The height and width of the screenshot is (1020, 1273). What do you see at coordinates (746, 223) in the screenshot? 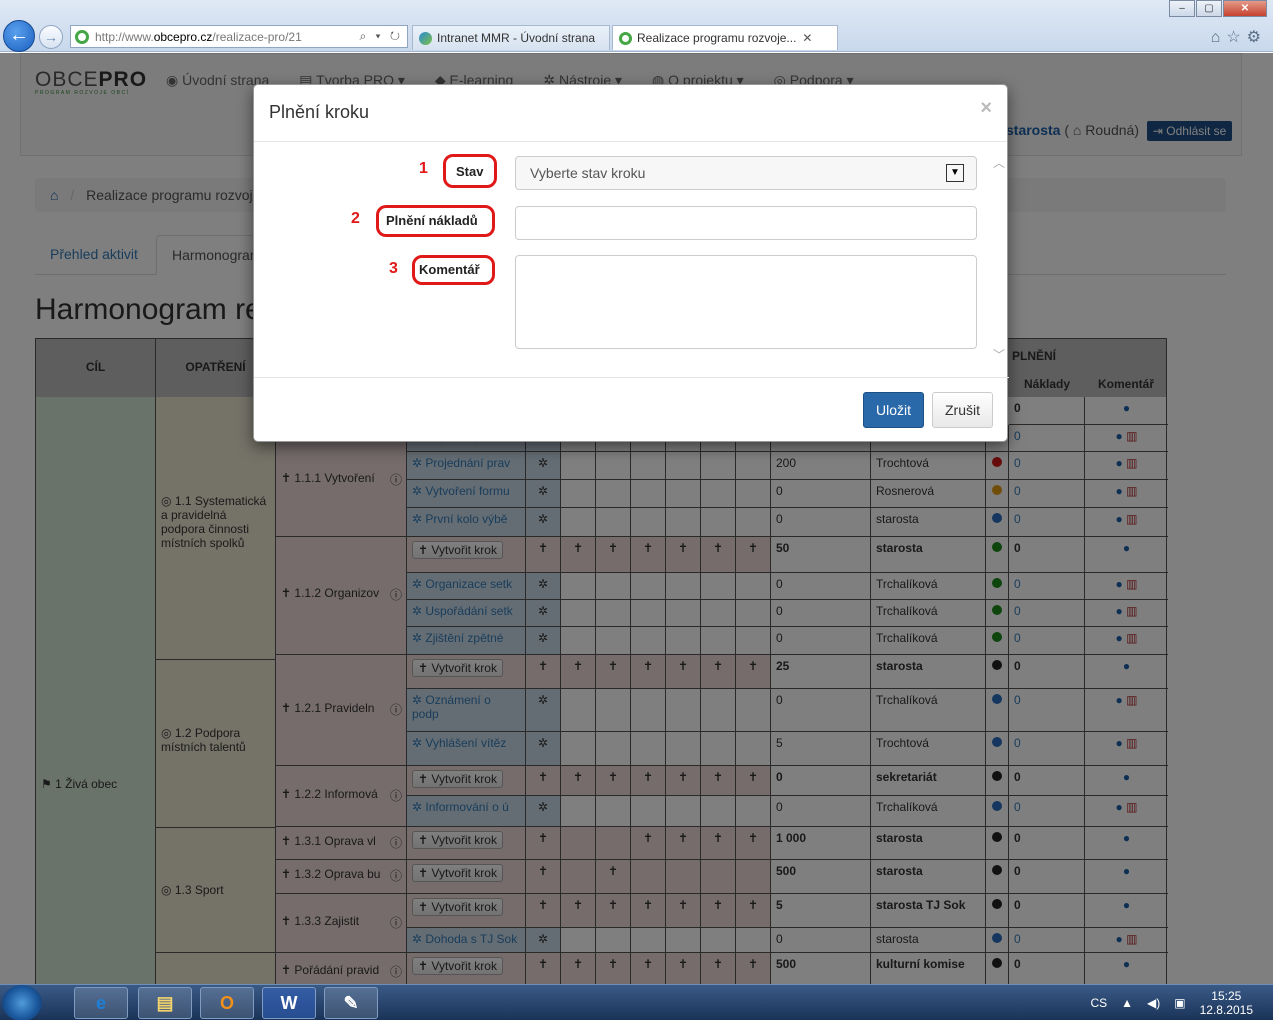
I see `plneni-nakladu-input` at bounding box center [746, 223].